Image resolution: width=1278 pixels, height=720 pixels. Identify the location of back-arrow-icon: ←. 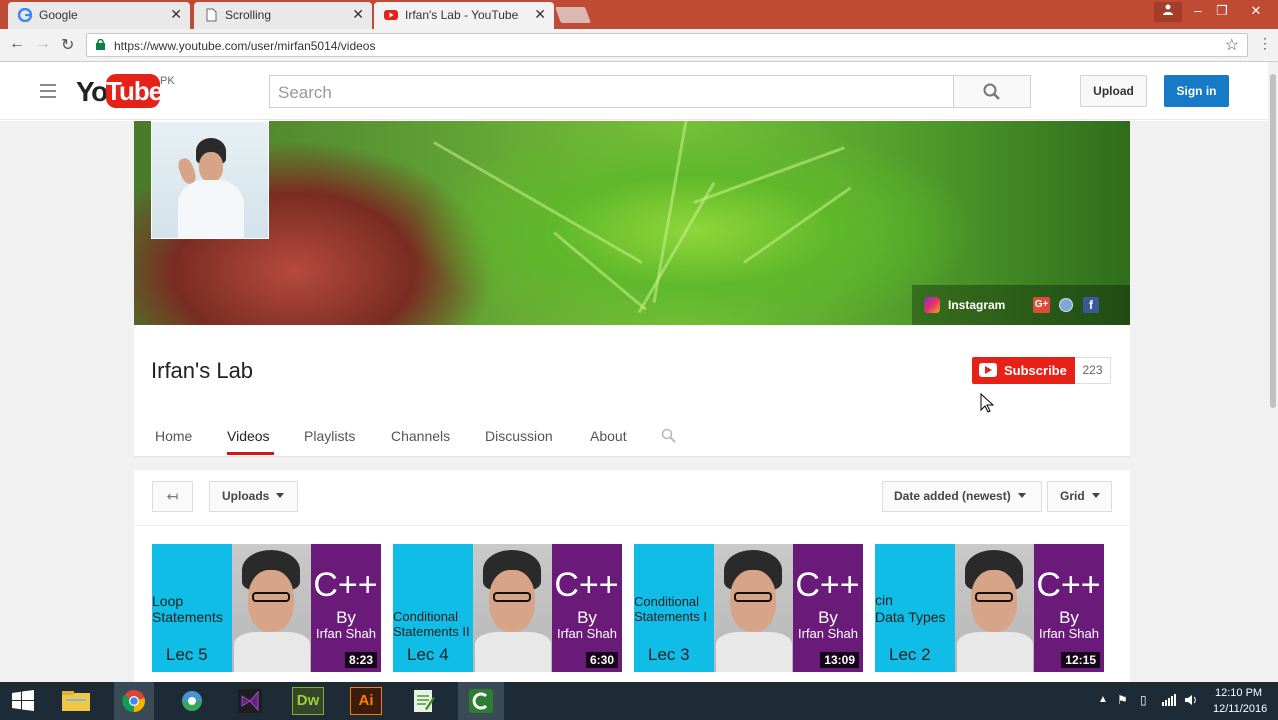
(17, 44).